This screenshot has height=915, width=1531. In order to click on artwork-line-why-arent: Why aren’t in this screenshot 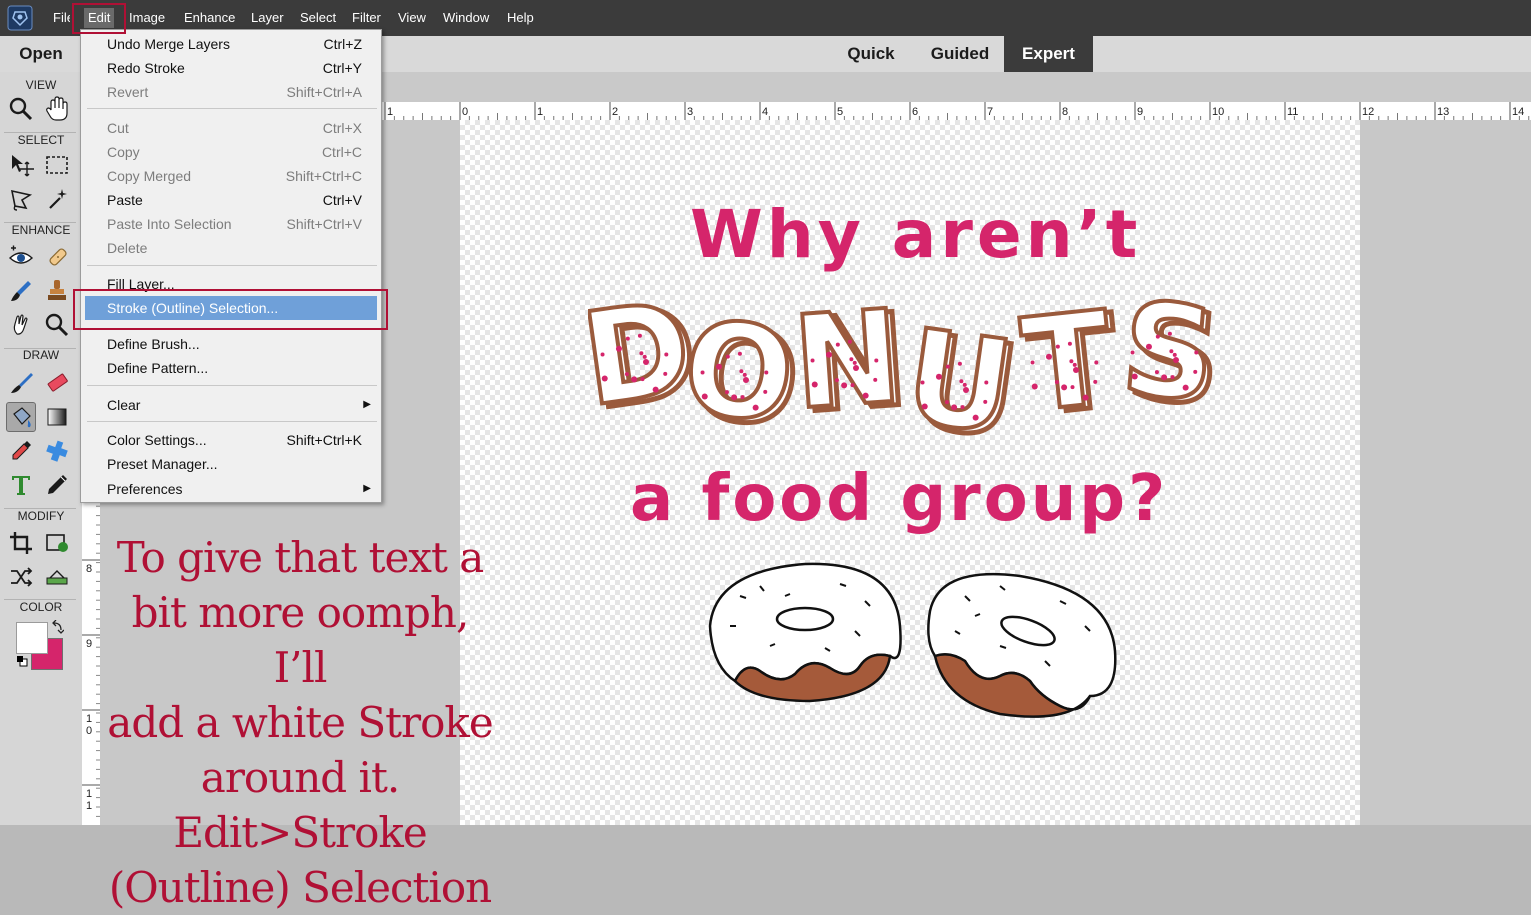, I will do `click(916, 234)`.